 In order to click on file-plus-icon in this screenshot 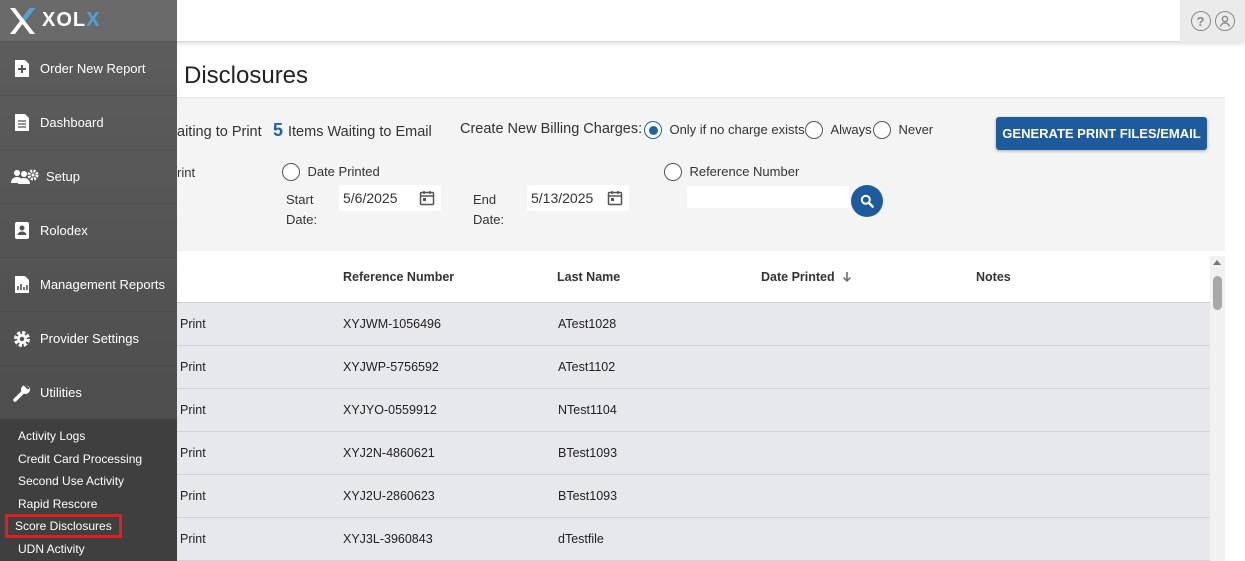, I will do `click(22, 69)`.